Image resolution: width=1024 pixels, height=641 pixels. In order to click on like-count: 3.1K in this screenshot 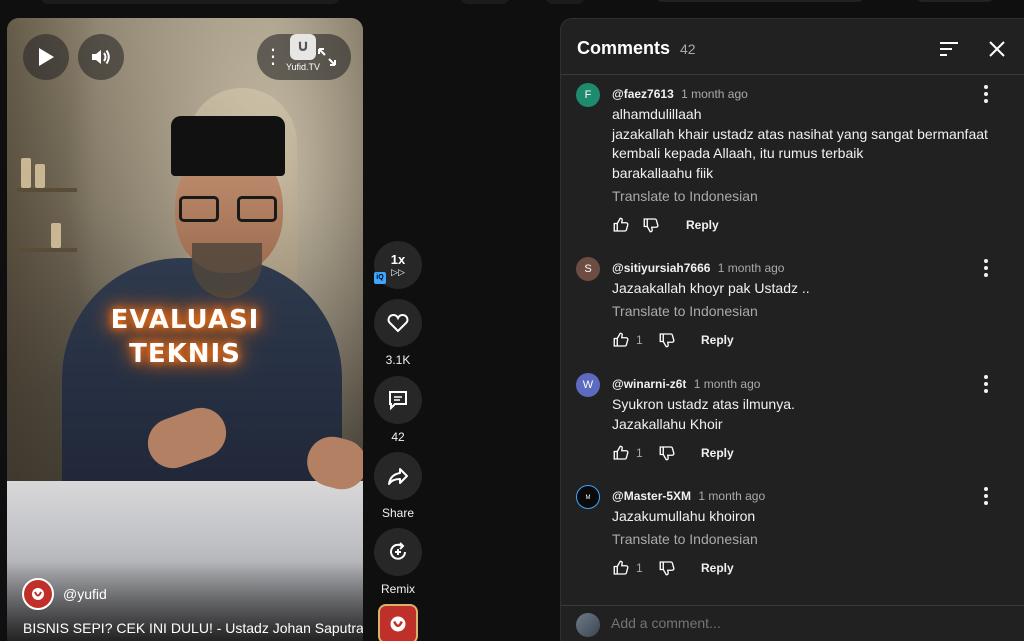, I will do `click(398, 360)`.